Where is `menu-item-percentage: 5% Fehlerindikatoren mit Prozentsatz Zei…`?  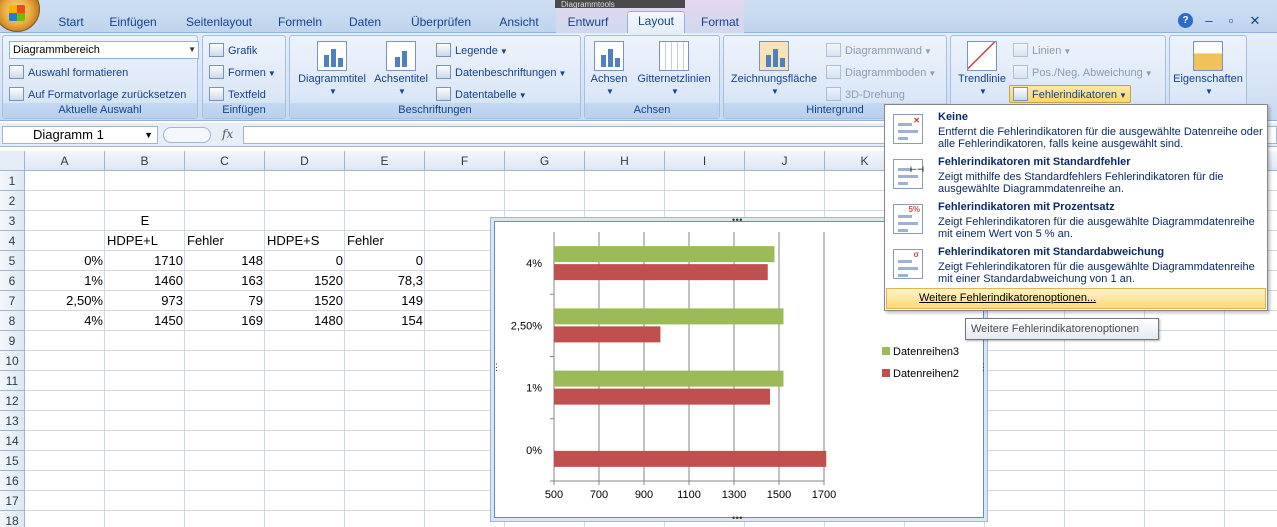 menu-item-percentage: 5% Fehlerindikatoren mit Prozentsatz Zei… is located at coordinates (1076, 219).